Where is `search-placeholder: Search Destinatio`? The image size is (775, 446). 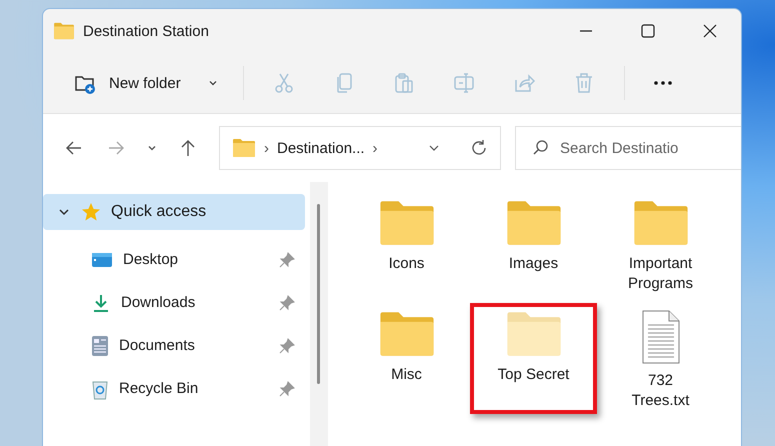 search-placeholder: Search Destinatio is located at coordinates (619, 148).